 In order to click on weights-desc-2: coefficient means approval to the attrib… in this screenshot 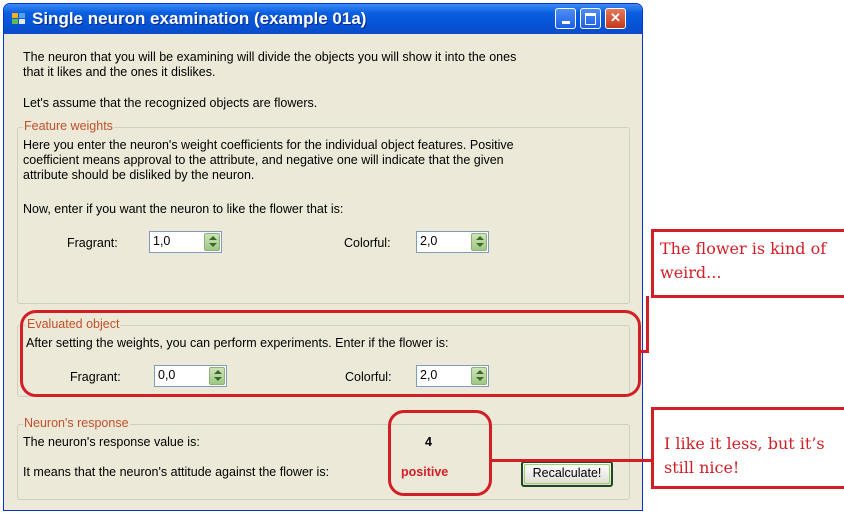, I will do `click(263, 160)`.